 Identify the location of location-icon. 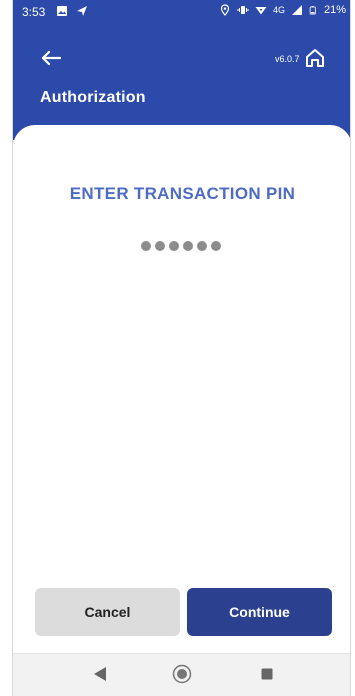
(225, 10).